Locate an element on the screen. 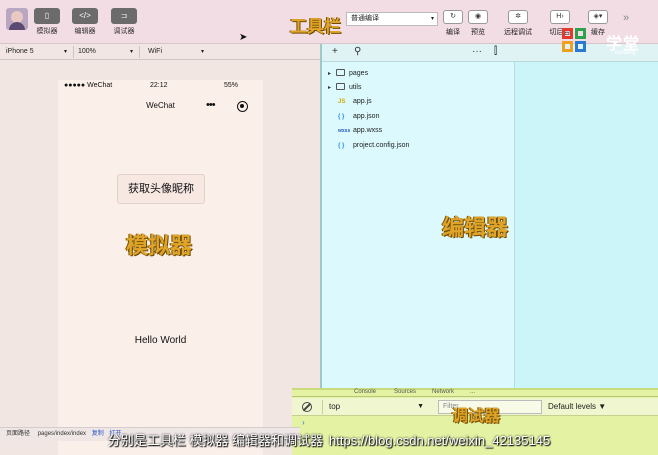 The width and height of the screenshot is (658, 455). device-select: iPhone 5 ▾ is located at coordinates (38, 52).